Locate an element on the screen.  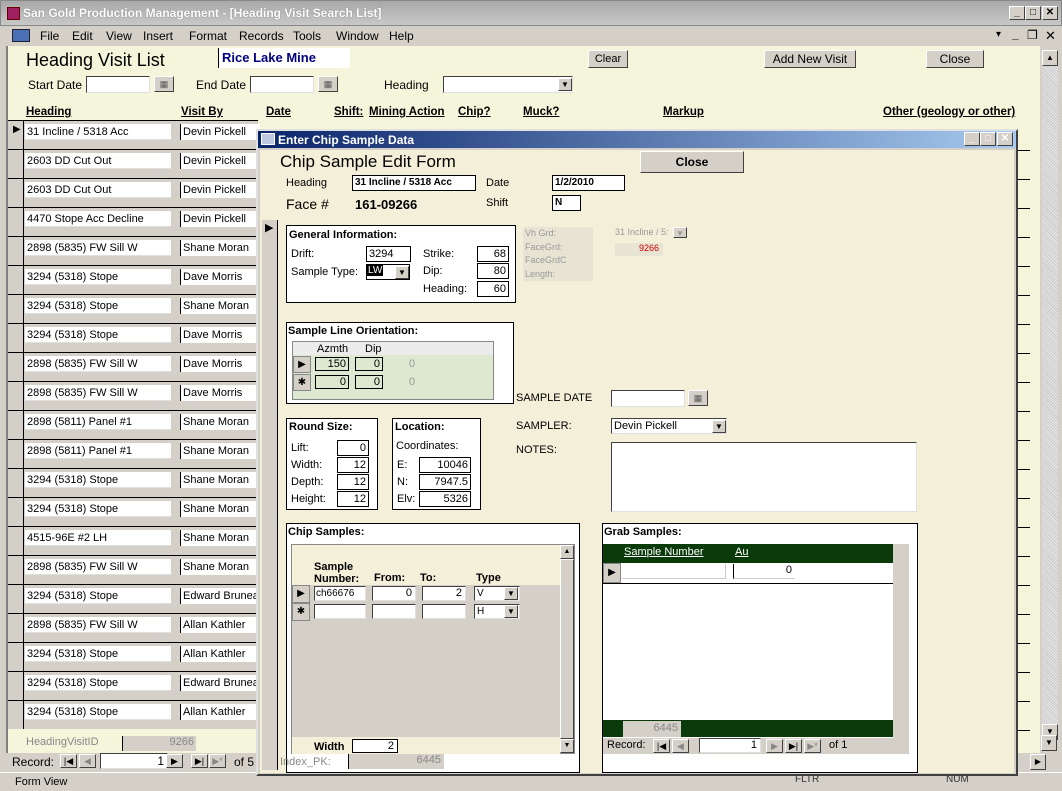
date-field: 1/2/2010 is located at coordinates (588, 183).